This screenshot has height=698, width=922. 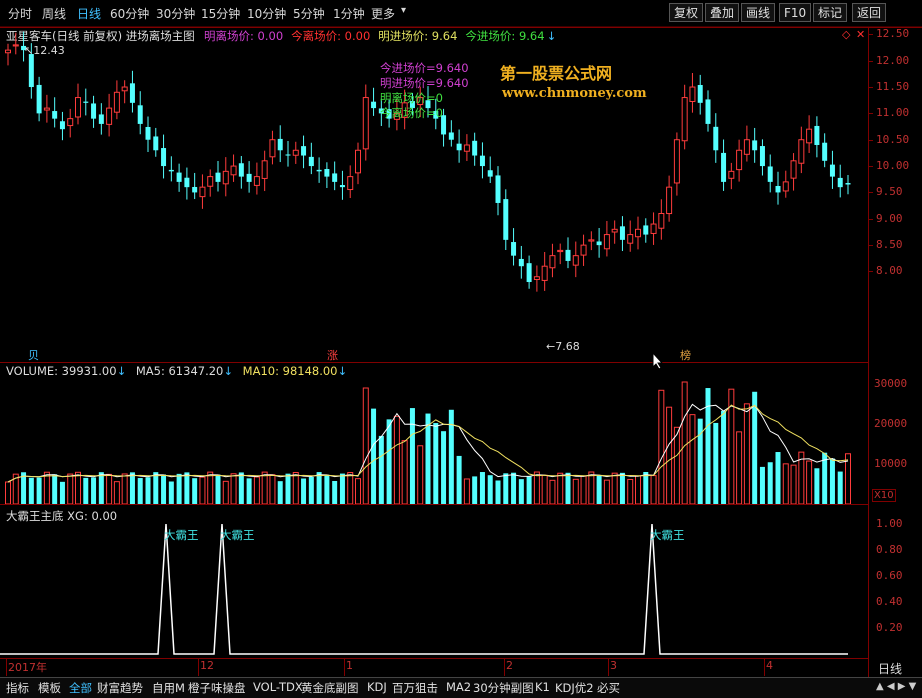 I want to click on bottom-tab-13: KDJ优2, so click(x=574, y=688).